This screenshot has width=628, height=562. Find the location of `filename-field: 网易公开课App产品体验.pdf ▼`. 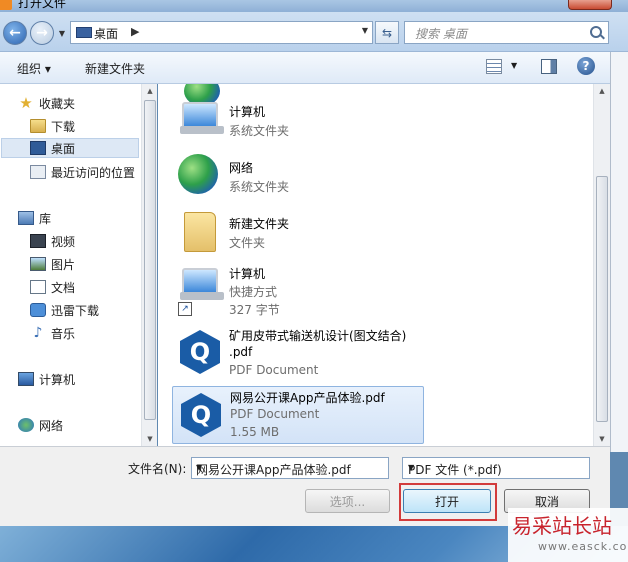

filename-field: 网易公开课App产品体验.pdf ▼ is located at coordinates (290, 468).